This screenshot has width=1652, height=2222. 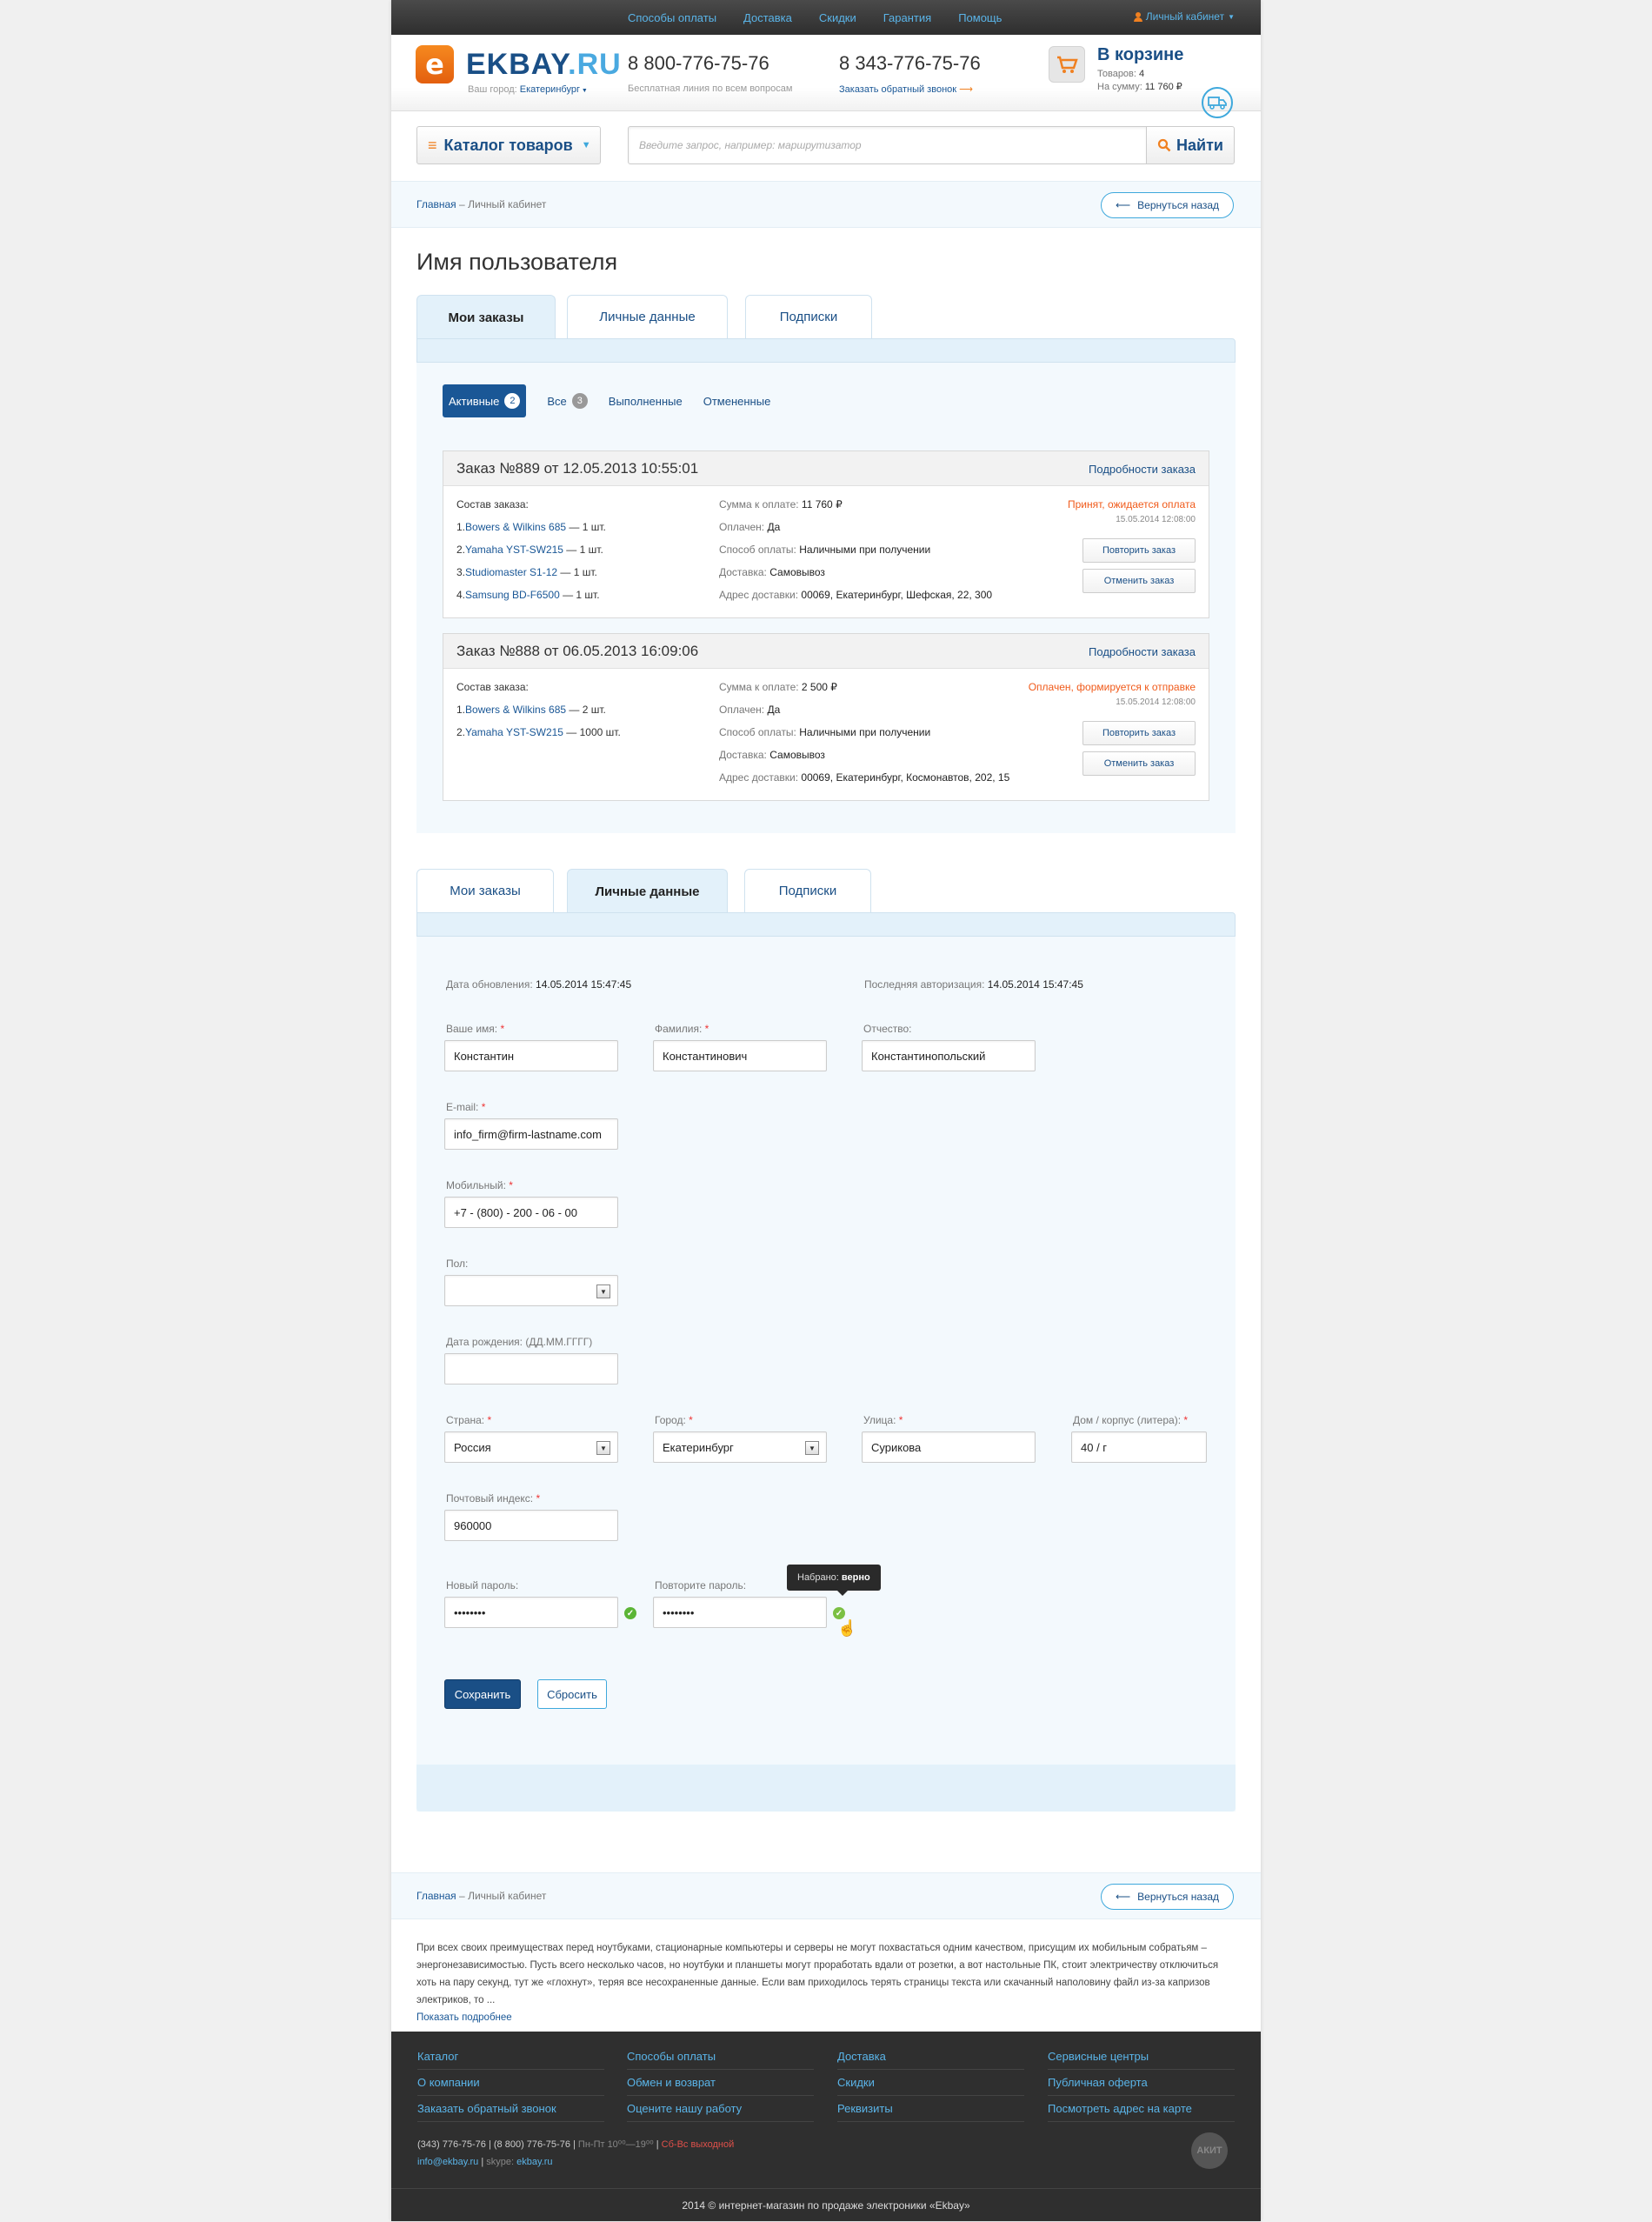 What do you see at coordinates (740, 1612) in the screenshot?
I see `repeat-password-field: ••••••••` at bounding box center [740, 1612].